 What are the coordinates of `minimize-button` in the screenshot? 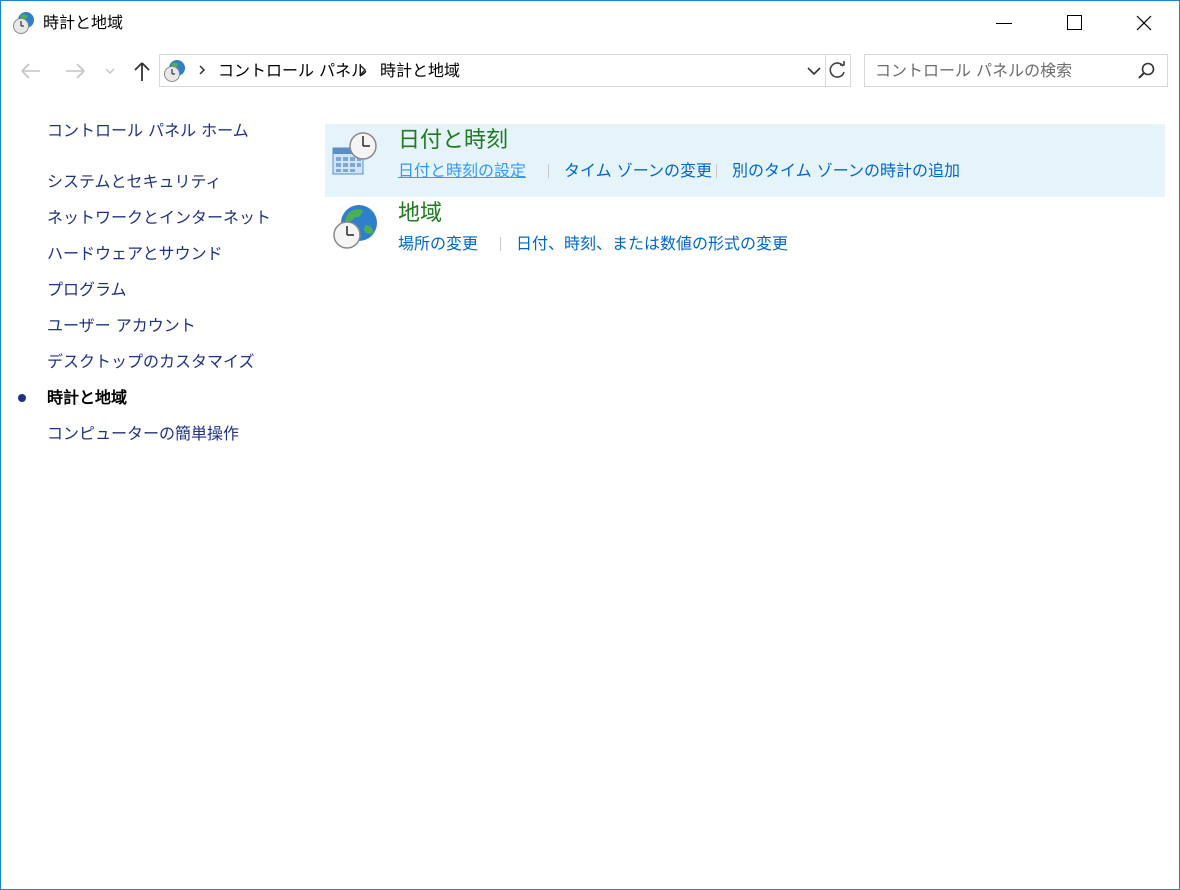 It's located at (1004, 23).